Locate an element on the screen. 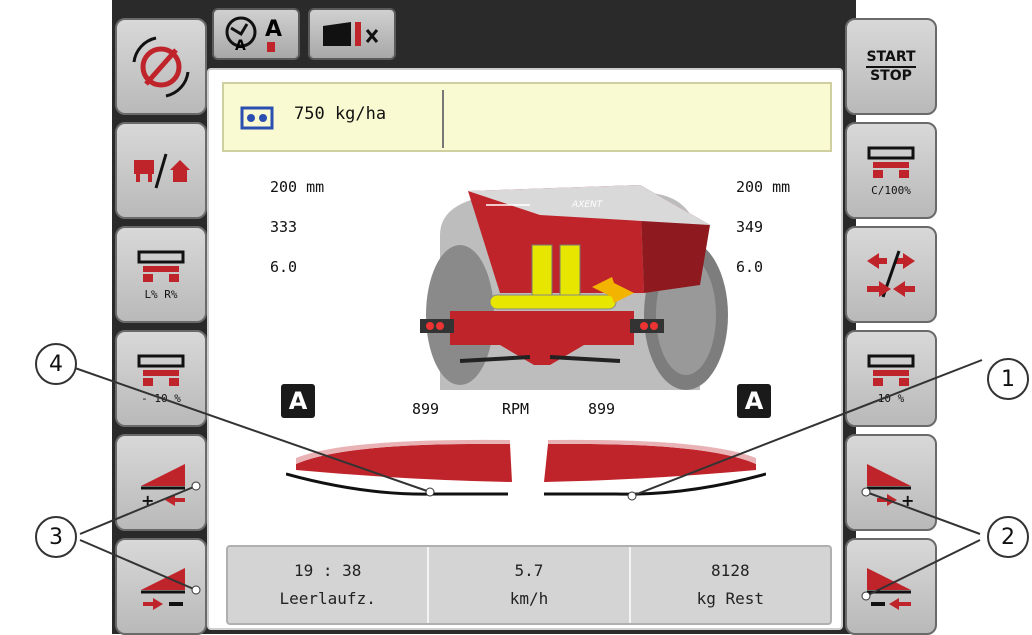 This screenshot has height=635, width=1032. callout-3: 3 is located at coordinates (56, 537).